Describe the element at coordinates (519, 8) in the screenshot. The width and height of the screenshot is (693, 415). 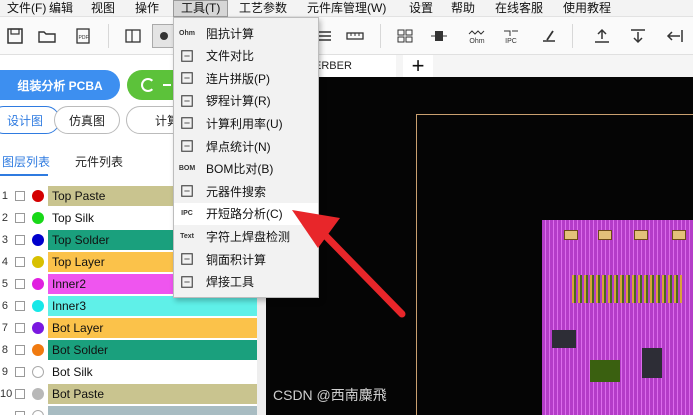
I see `menu-item-9: 在线客服` at that location.